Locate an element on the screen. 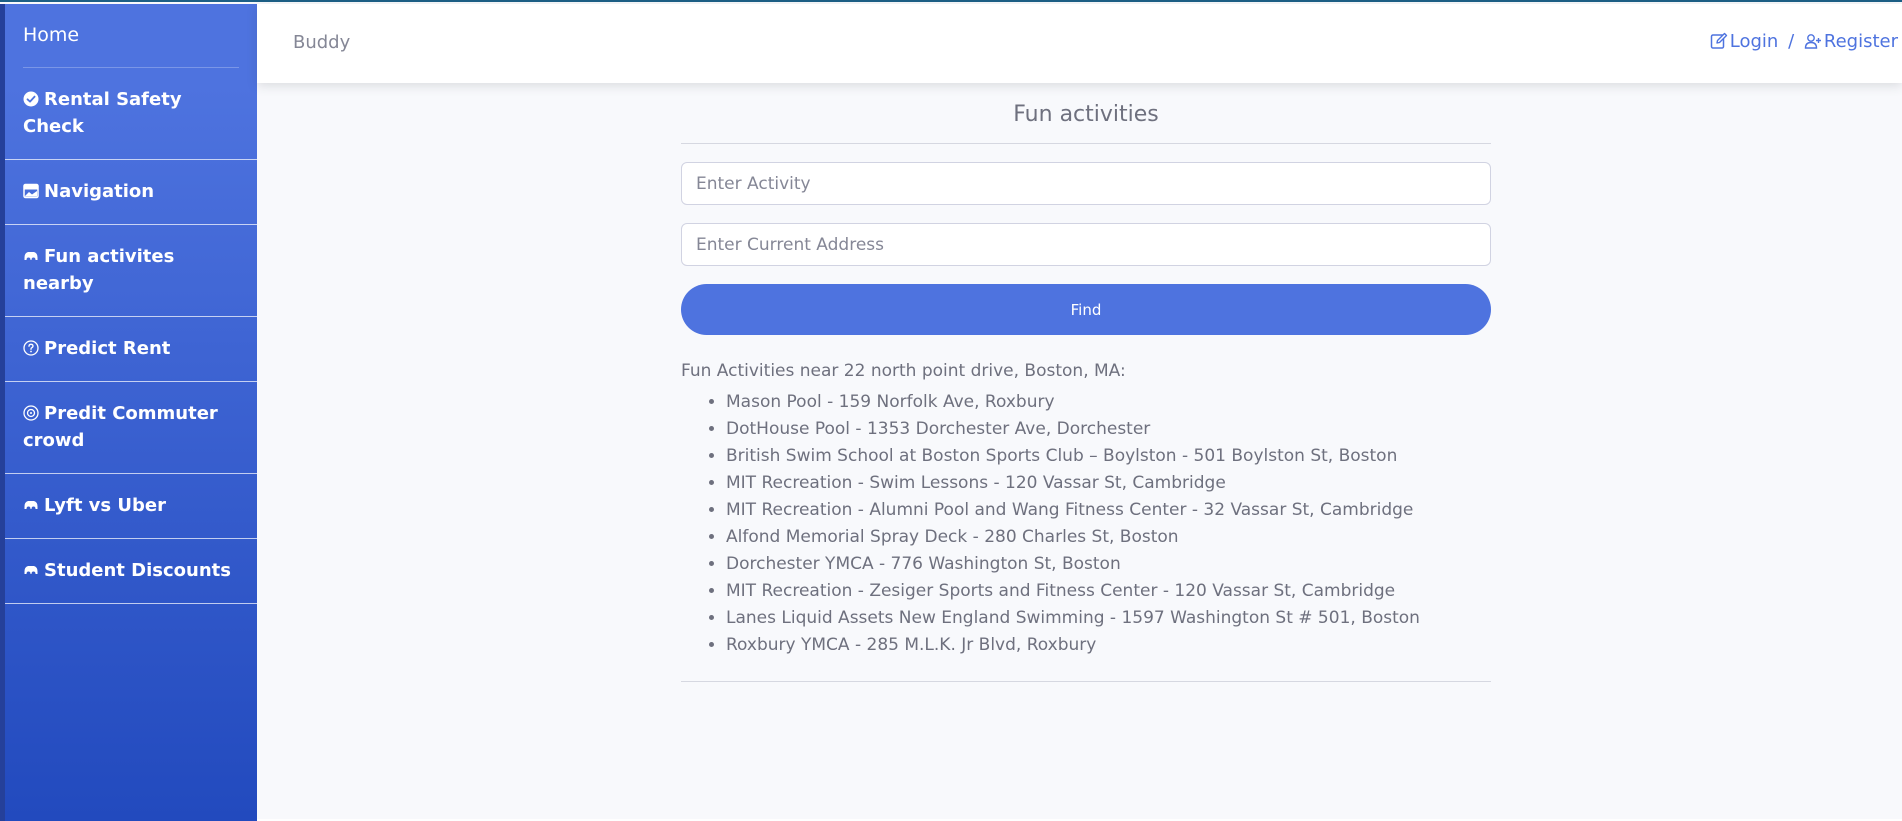  user-plus-icon is located at coordinates (1813, 41).